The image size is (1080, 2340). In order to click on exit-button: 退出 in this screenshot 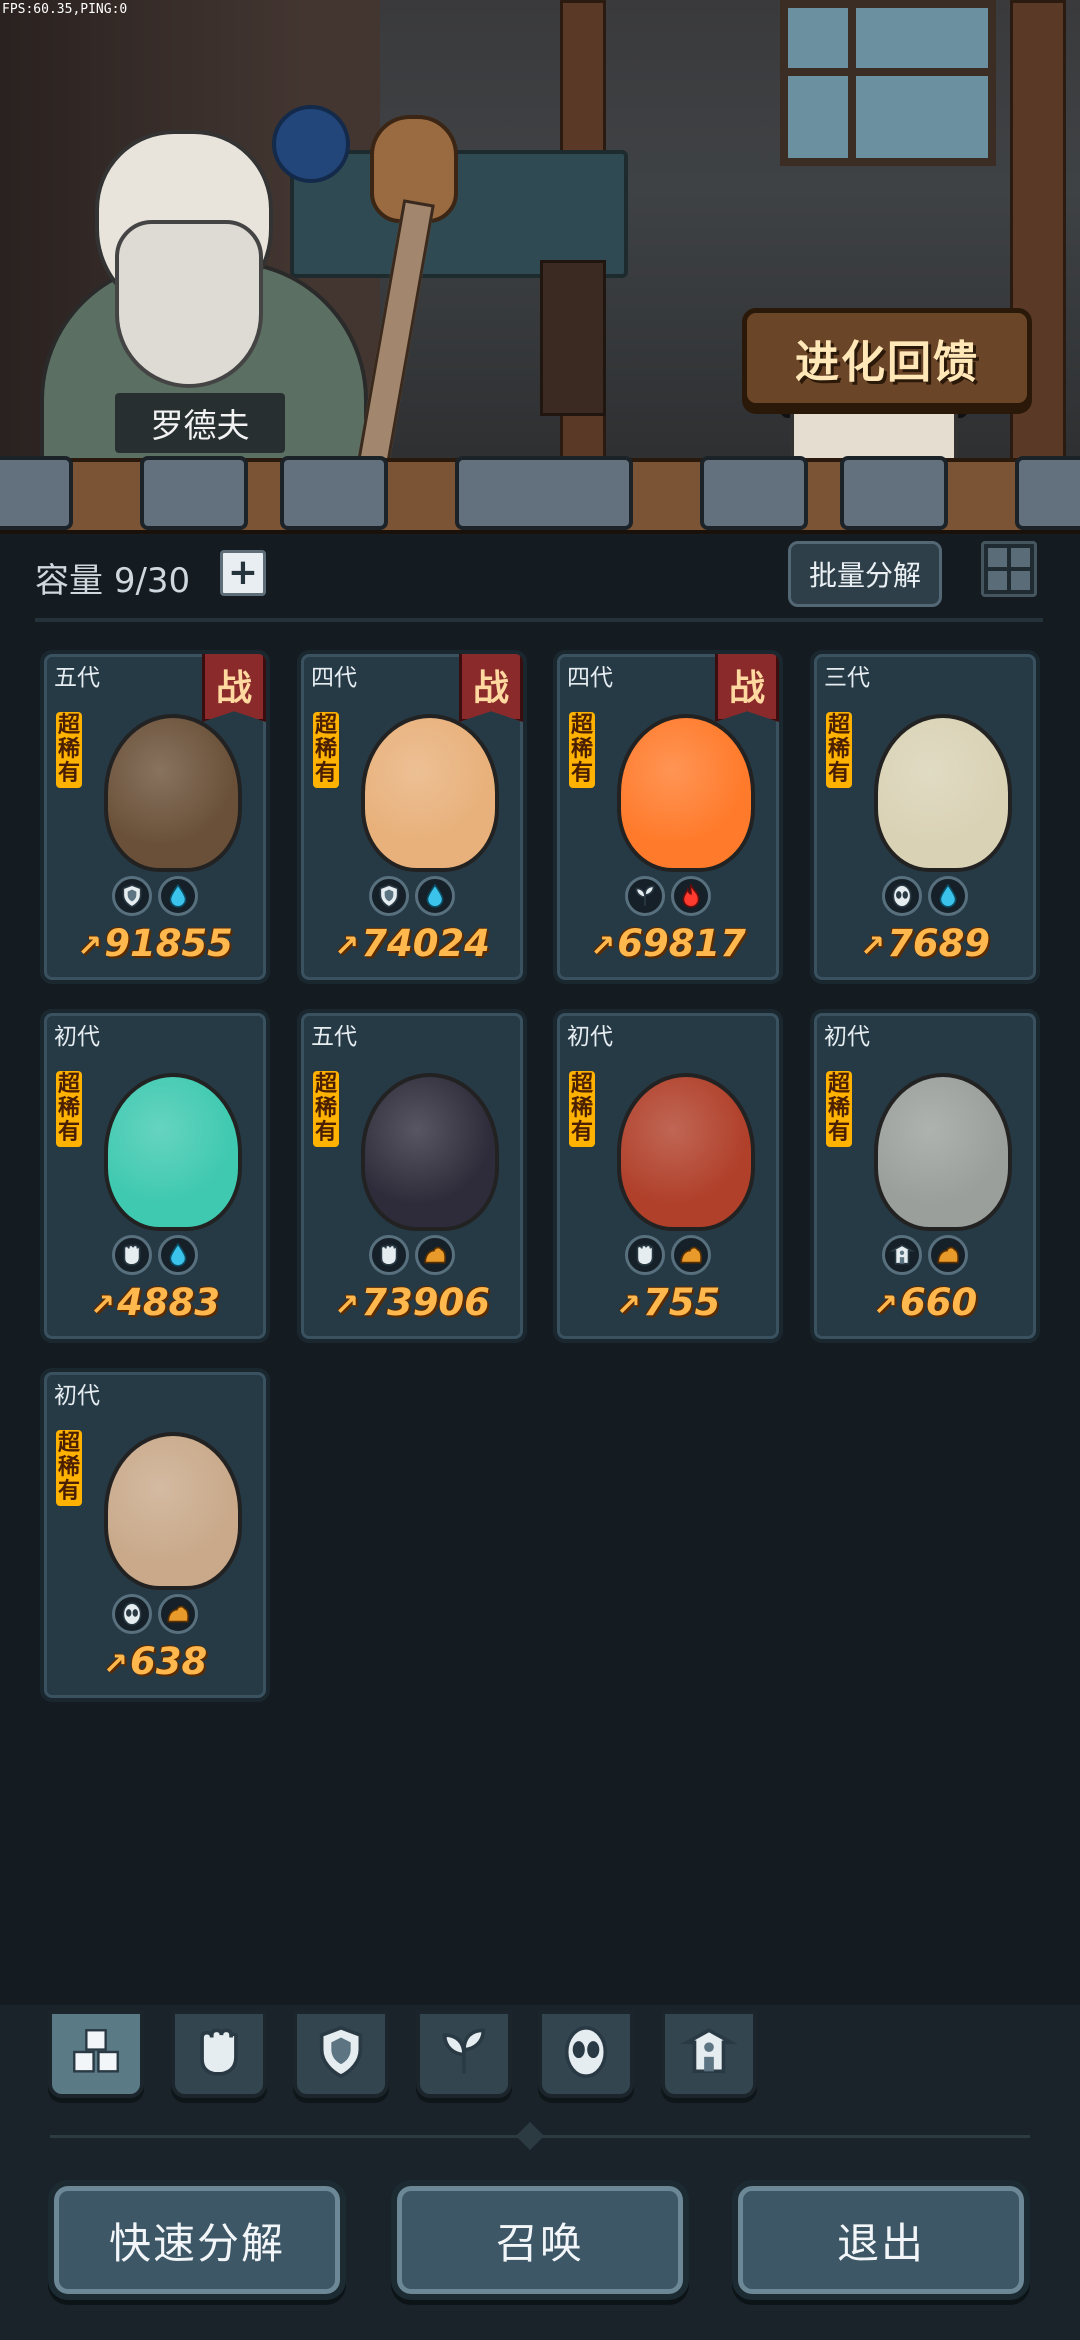, I will do `click(881, 2240)`.